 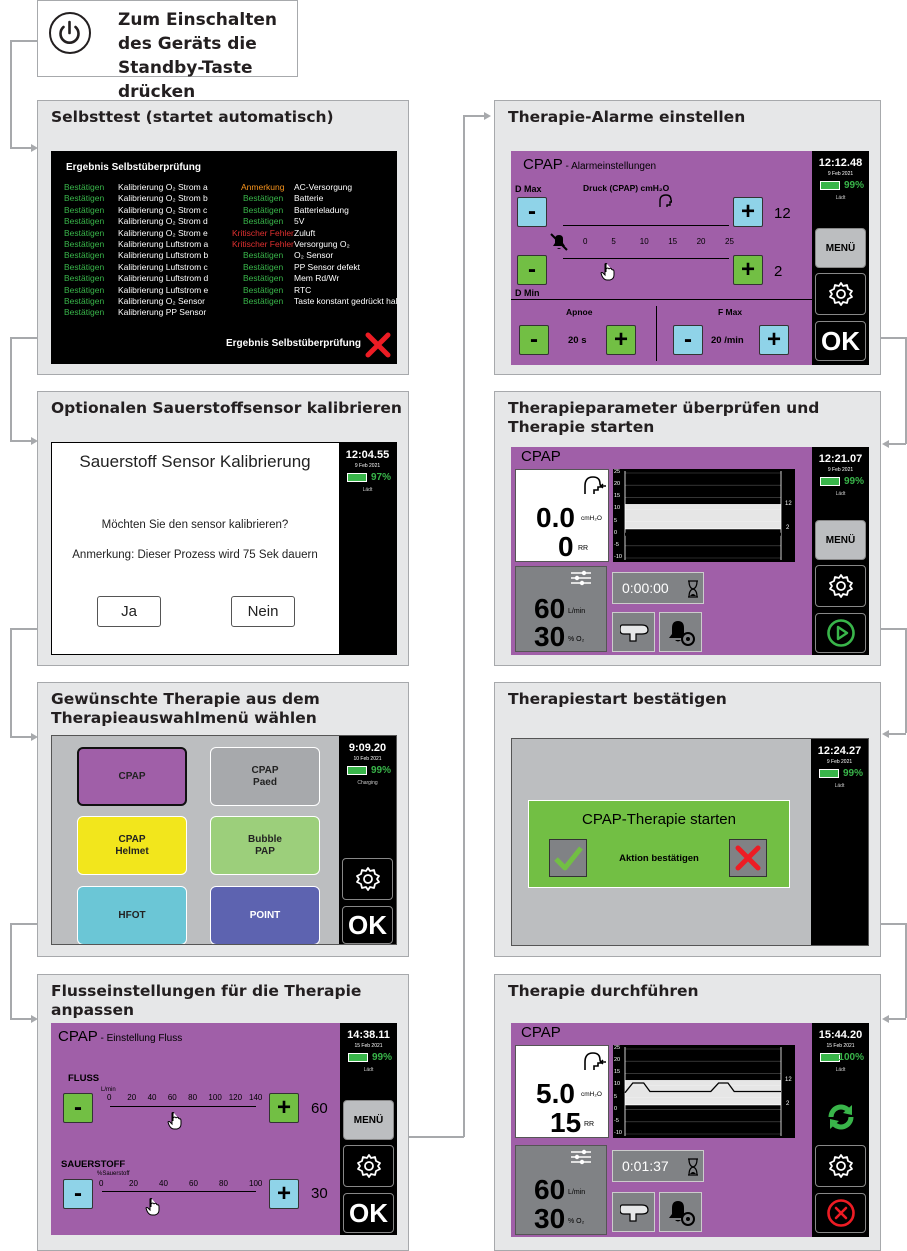 I want to click on oxygen-tick-labels: 0 20 40 60 80 100, so click(x=181, y=1184).